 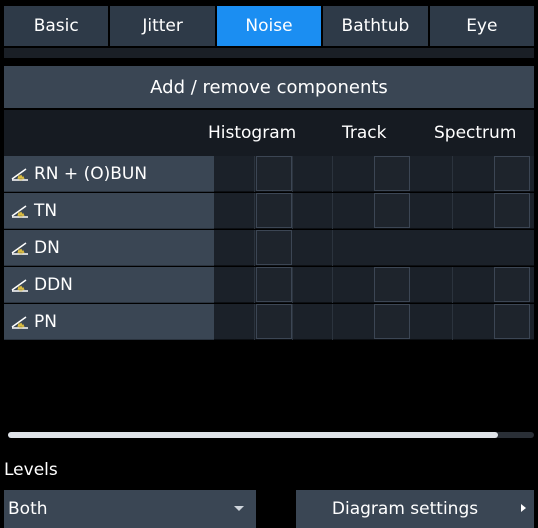 I want to click on table-header: Histogram Track Spectrum, so click(x=269, y=133).